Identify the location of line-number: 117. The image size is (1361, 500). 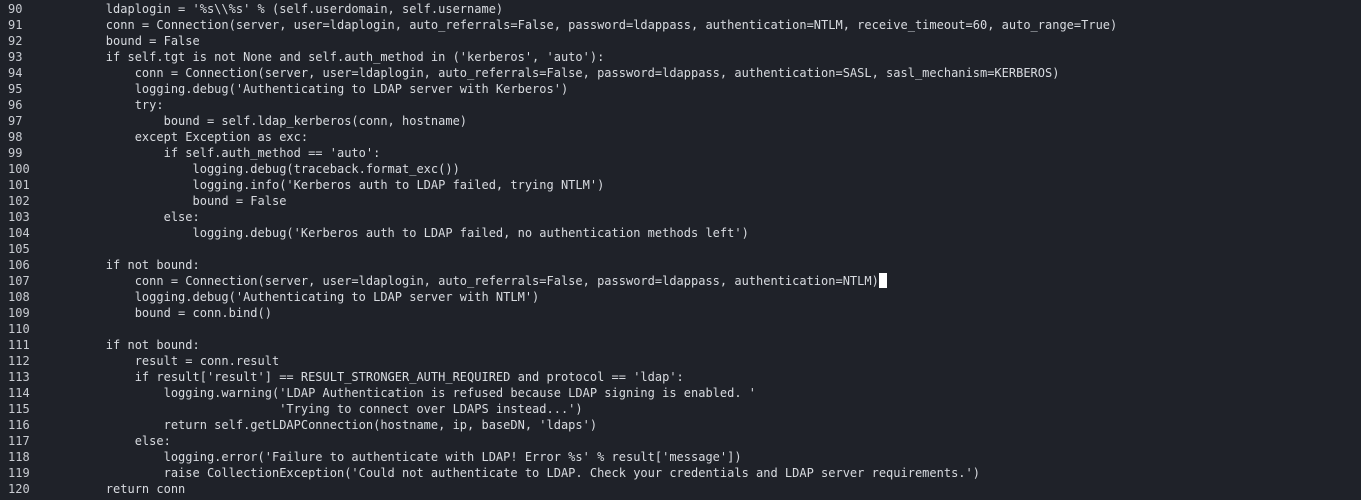
(19, 441).